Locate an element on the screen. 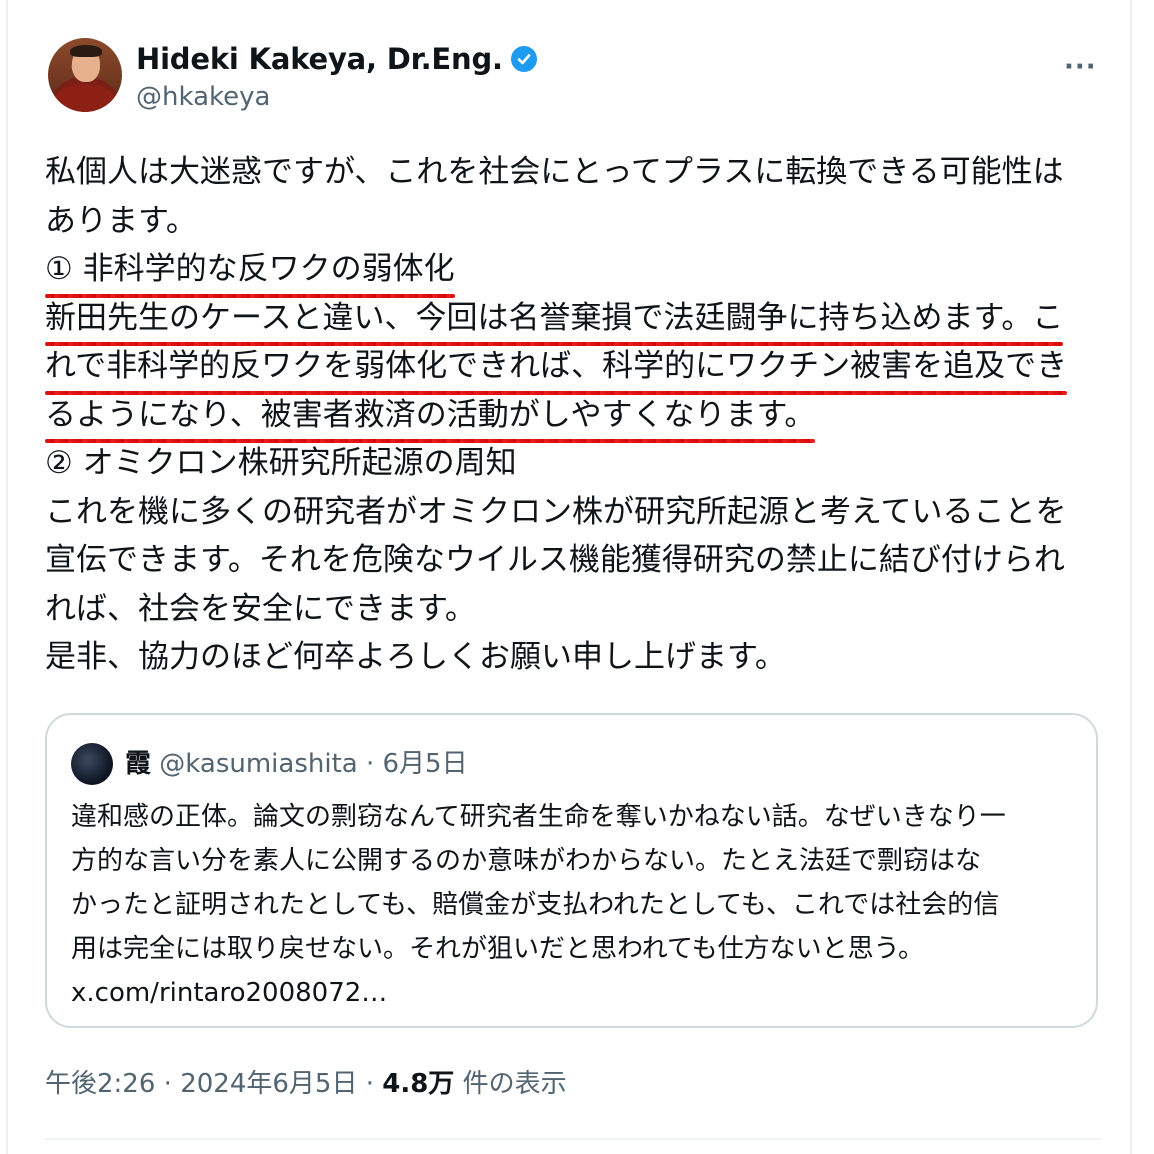 The width and height of the screenshot is (1154, 1154). avatar-hair is located at coordinates (86, 51).